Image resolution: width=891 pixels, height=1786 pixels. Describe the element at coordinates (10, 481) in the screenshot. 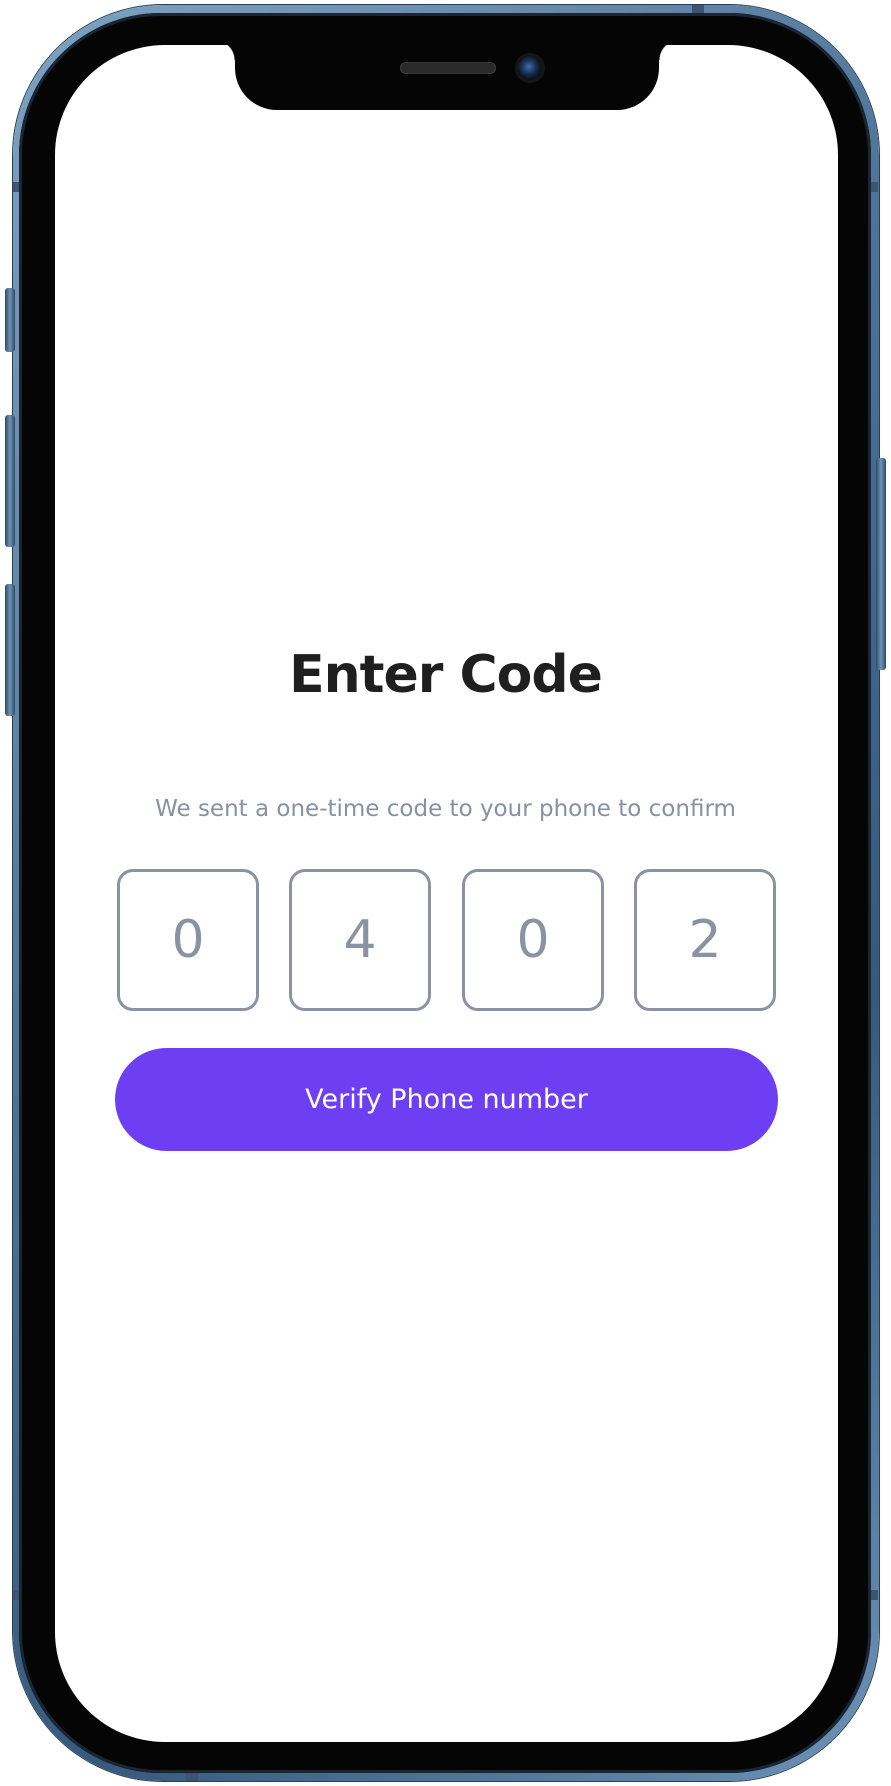

I see `volume-up-side-button` at that location.